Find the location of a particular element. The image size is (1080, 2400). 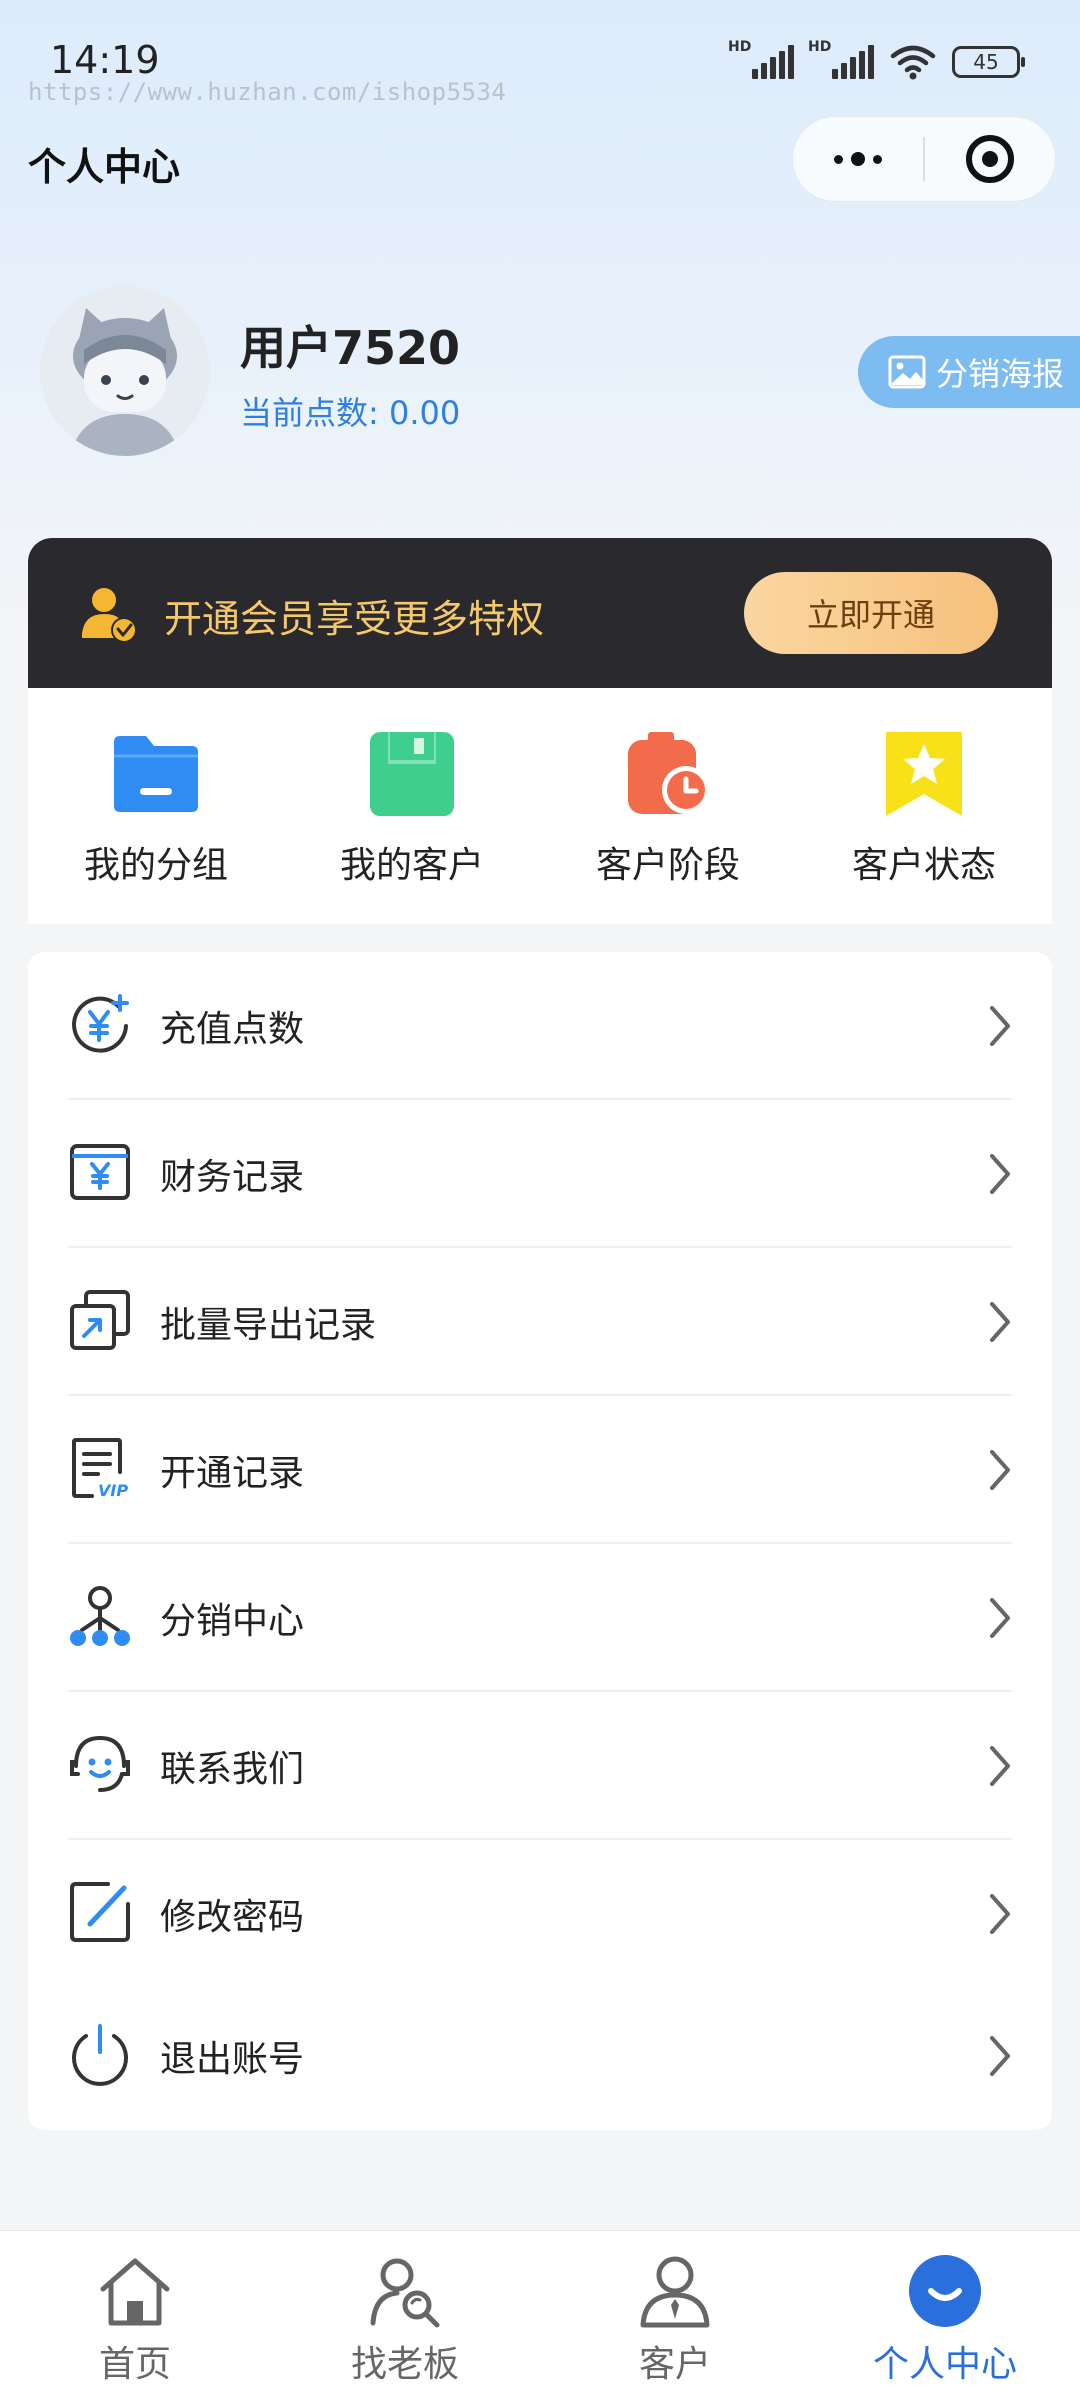

wifi-icon is located at coordinates (913, 62).